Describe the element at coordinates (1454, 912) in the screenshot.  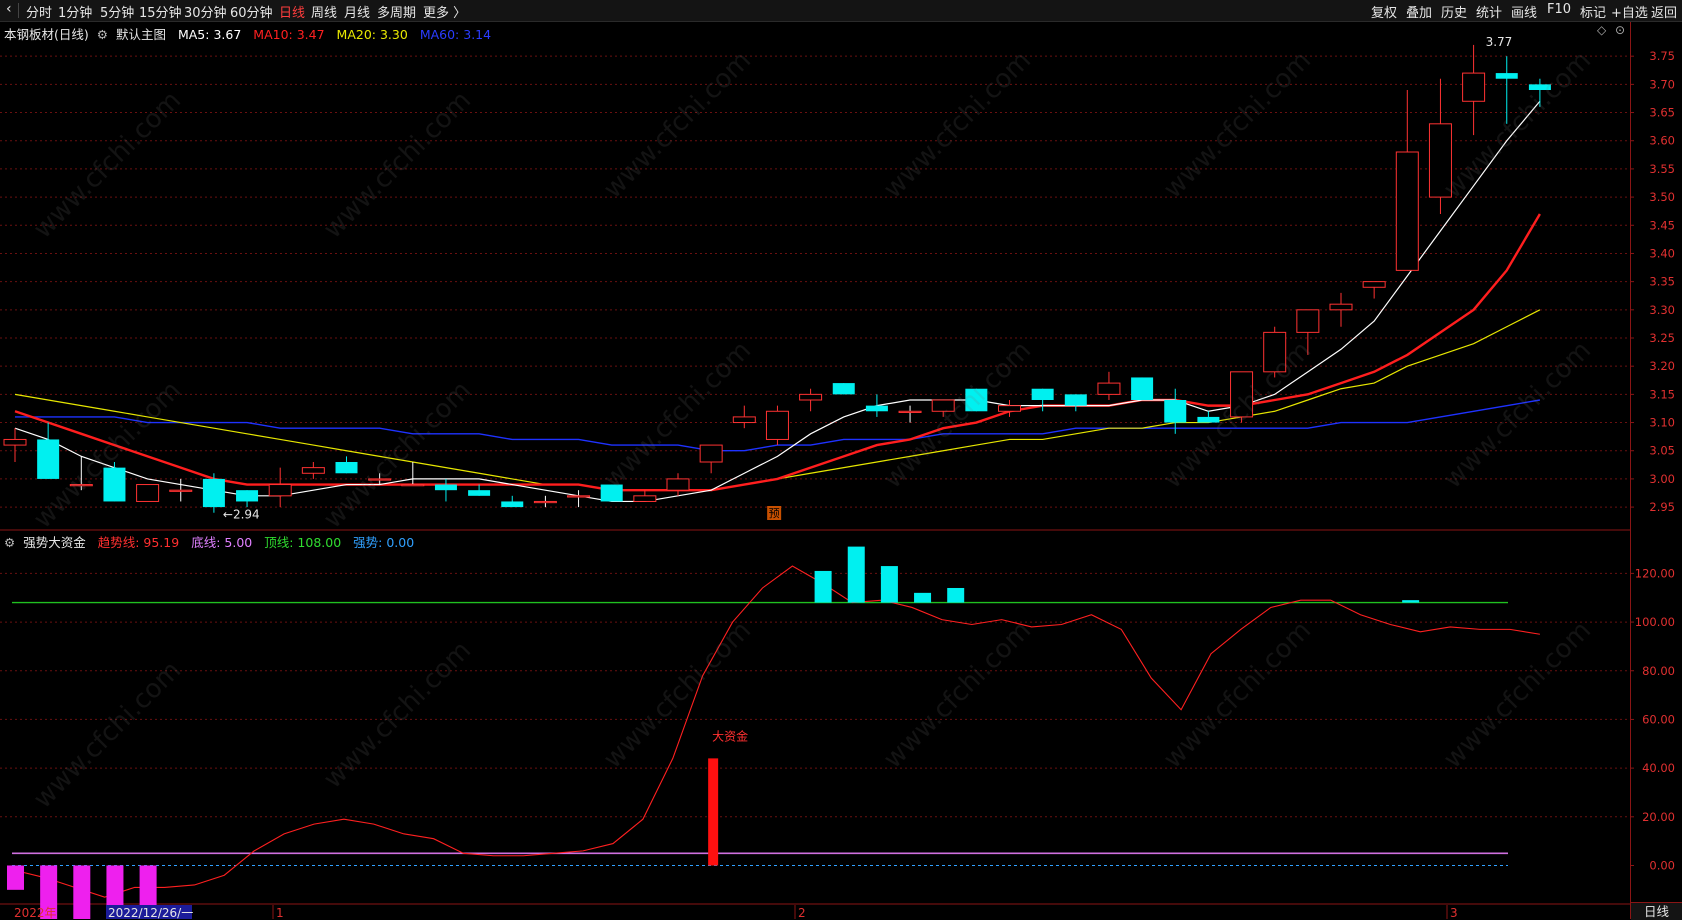
I see `month-label: 3` at that location.